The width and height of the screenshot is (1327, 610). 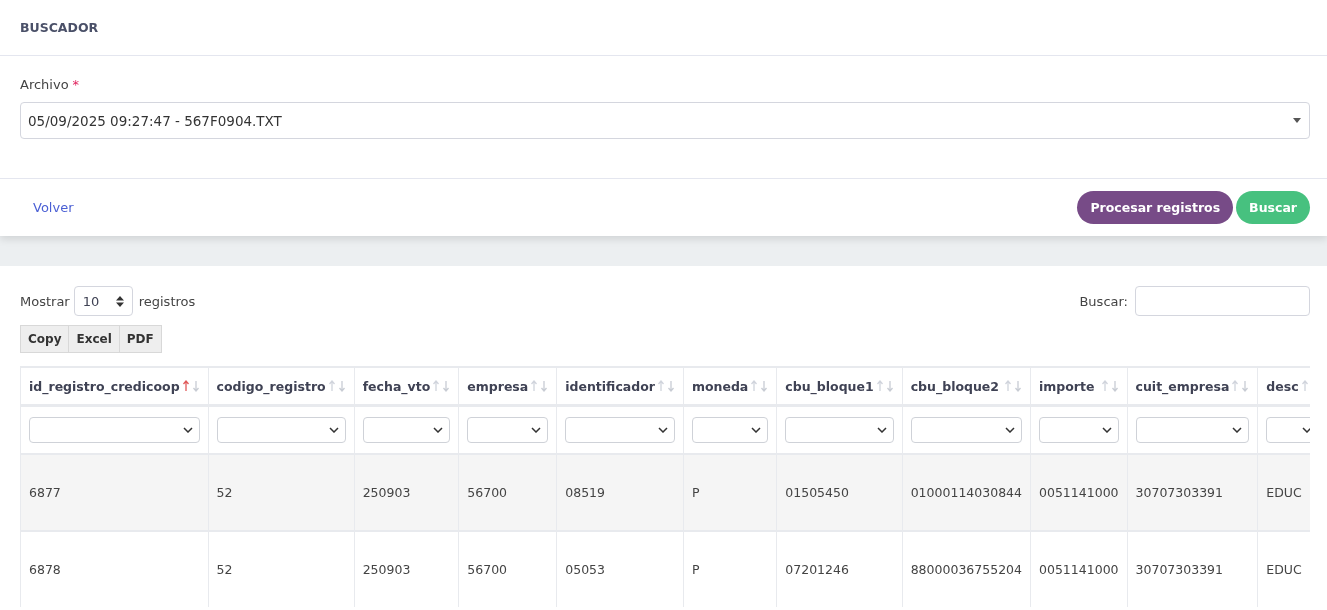 I want to click on column-header: desc, so click(x=1282, y=386).